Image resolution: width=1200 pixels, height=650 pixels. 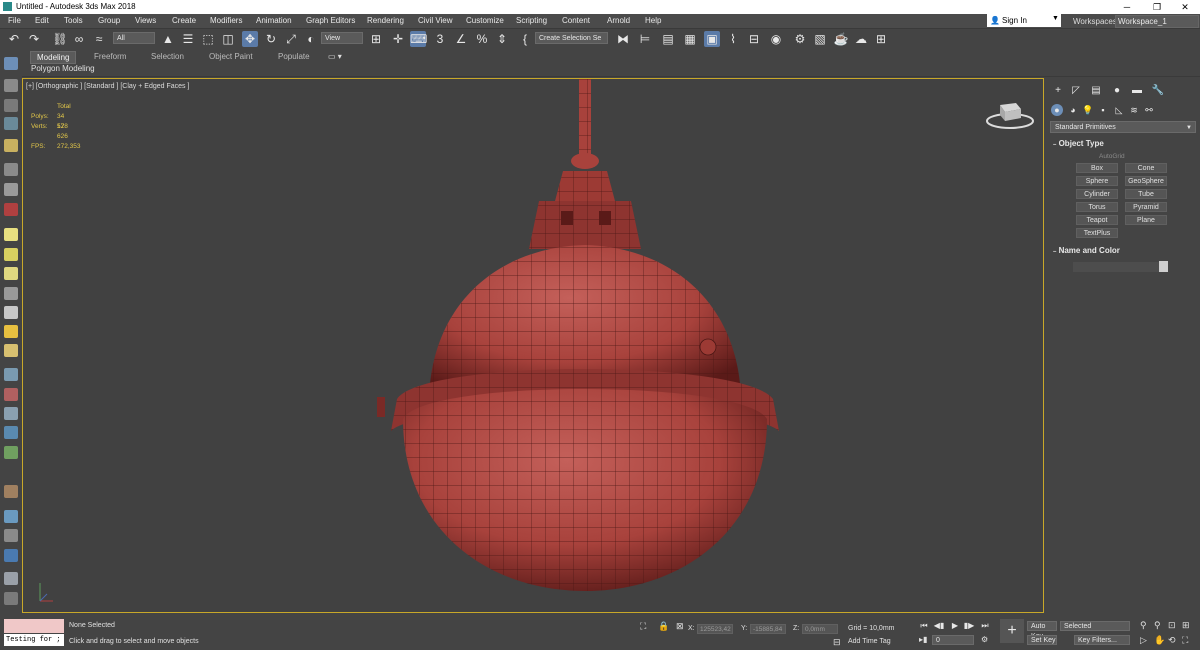 What do you see at coordinates (250, 39) in the screenshot?
I see `select-and-move-icon: ✥` at bounding box center [250, 39].